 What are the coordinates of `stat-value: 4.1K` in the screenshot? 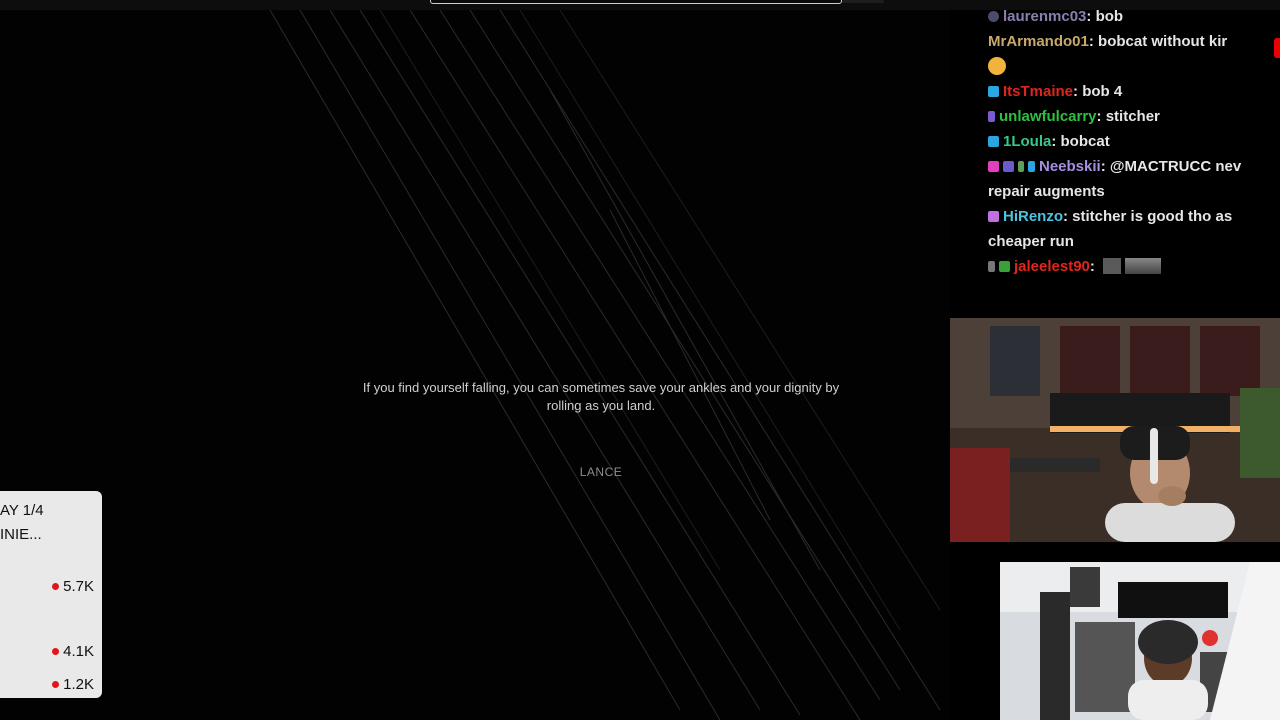 It's located at (78, 651).